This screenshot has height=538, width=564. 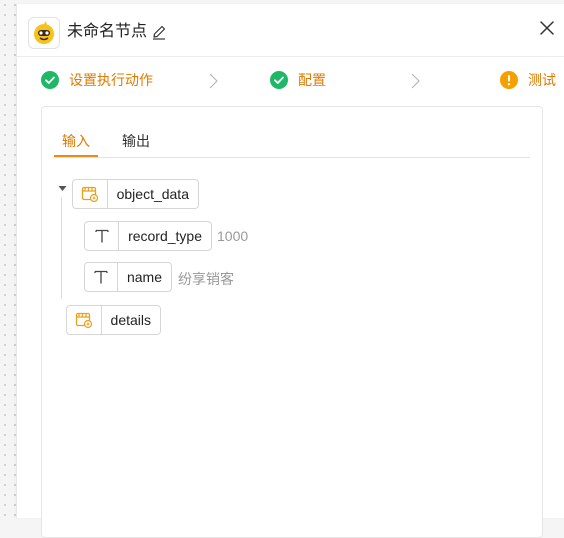 I want to click on field-details: details, so click(x=113, y=320).